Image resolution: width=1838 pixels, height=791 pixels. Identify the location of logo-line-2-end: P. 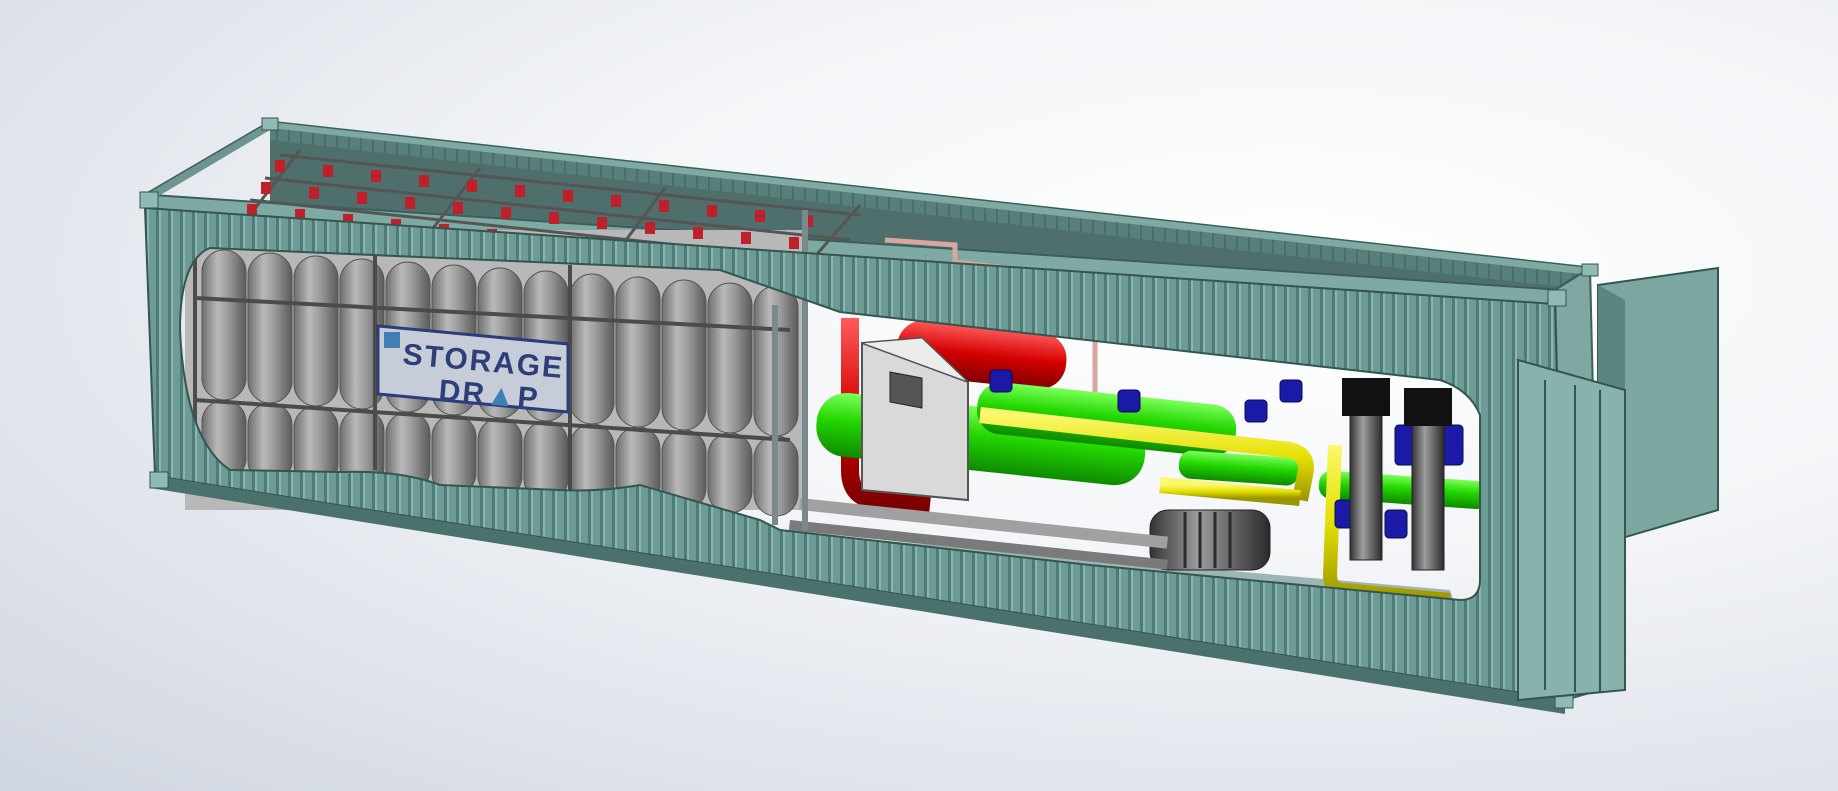
(528, 398).